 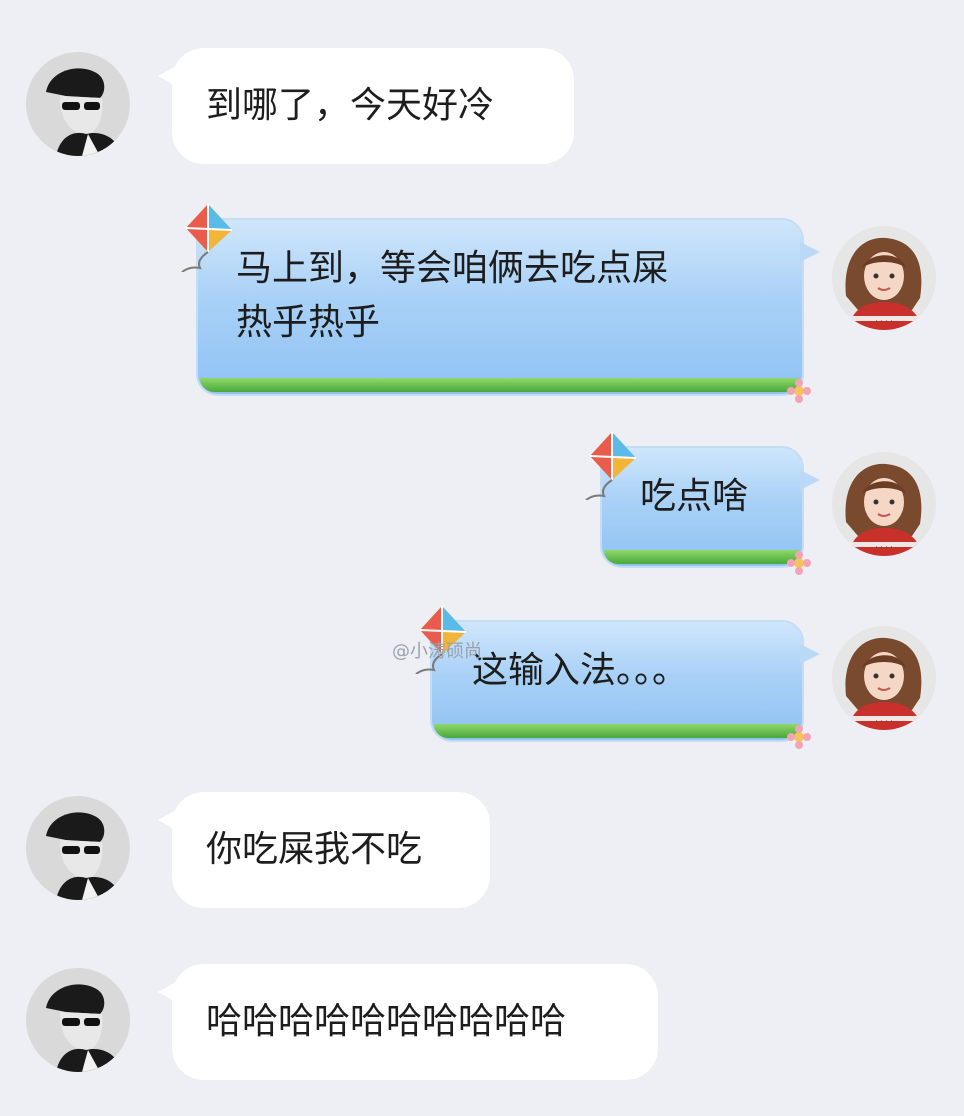 I want to click on outgoing-message-bubble: 这输入法。。。, so click(x=617, y=677).